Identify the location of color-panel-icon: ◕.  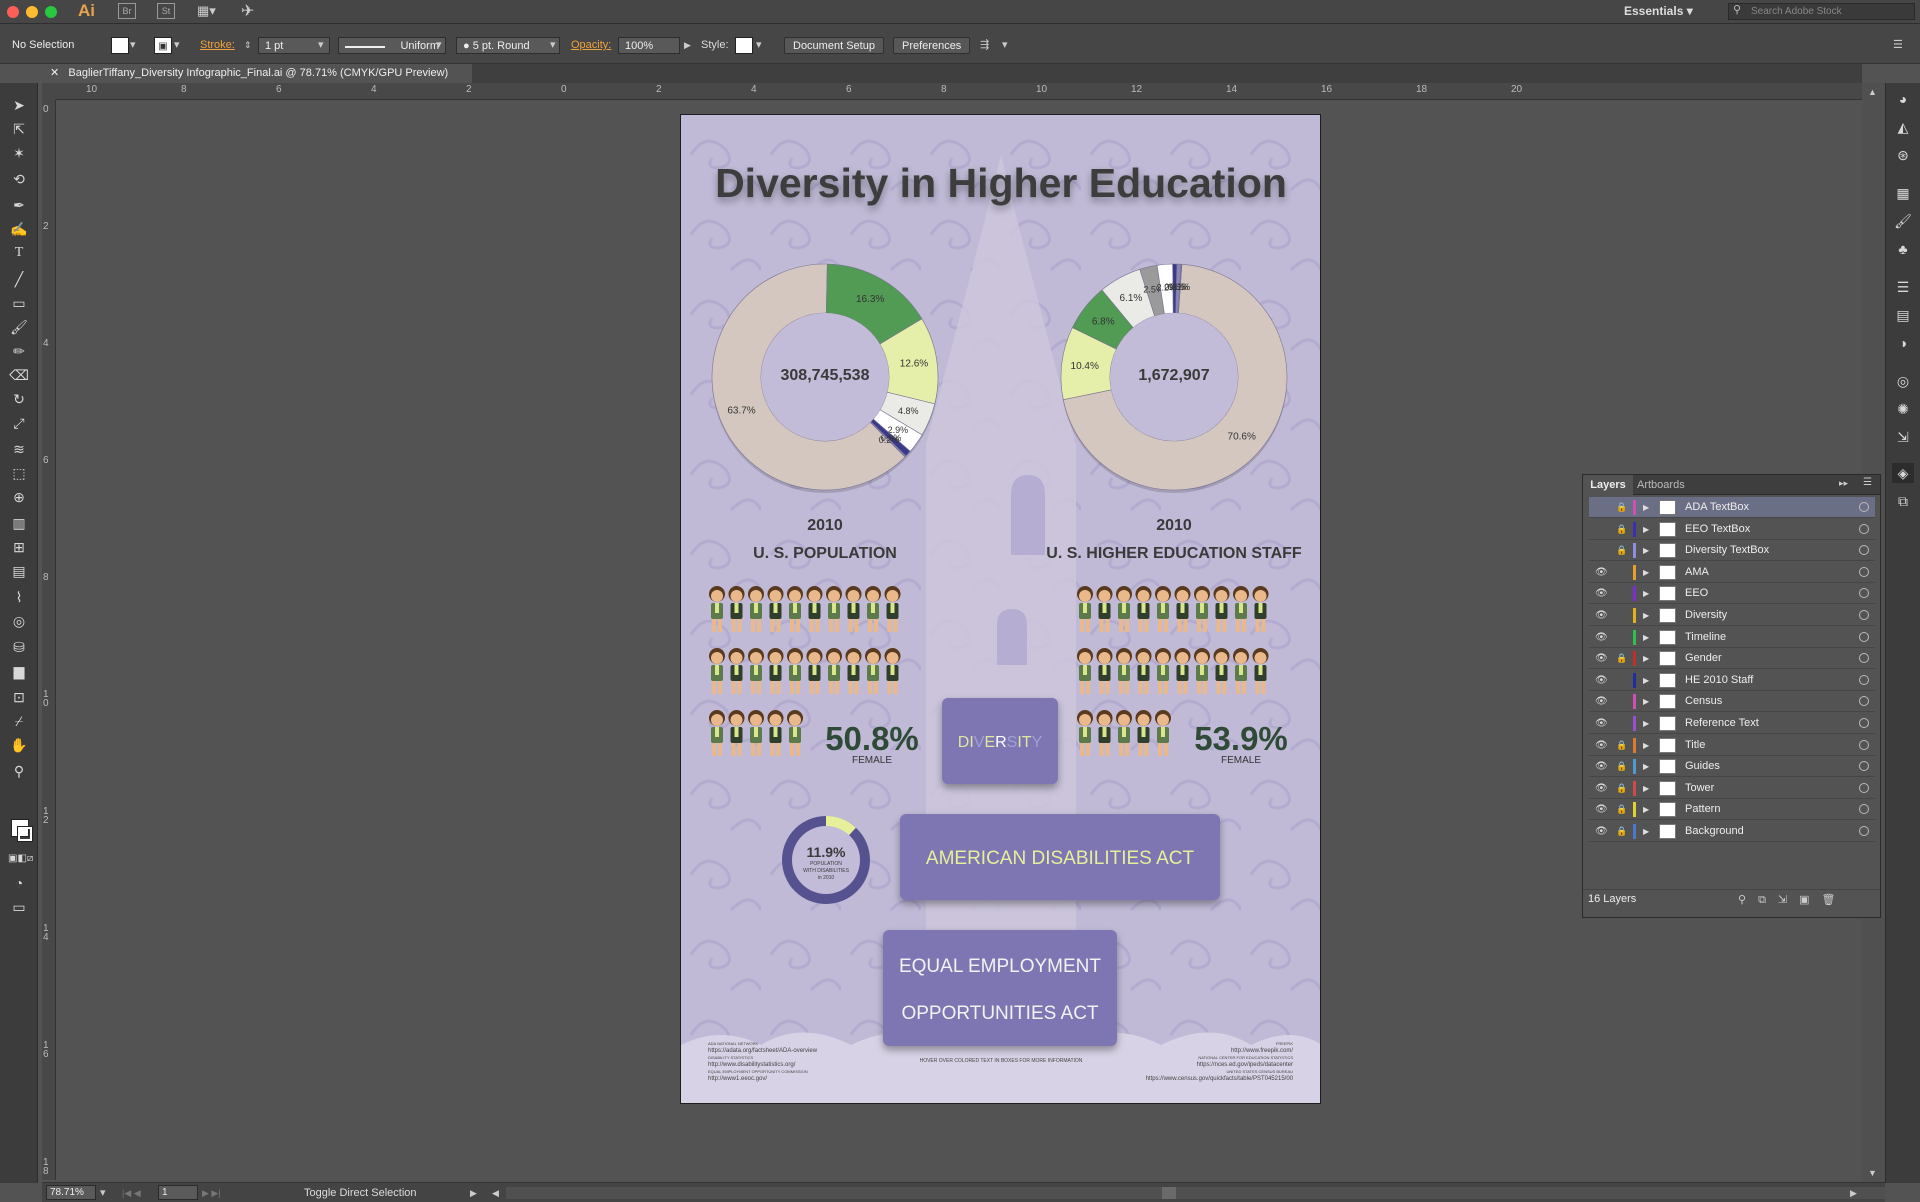
(1903, 99).